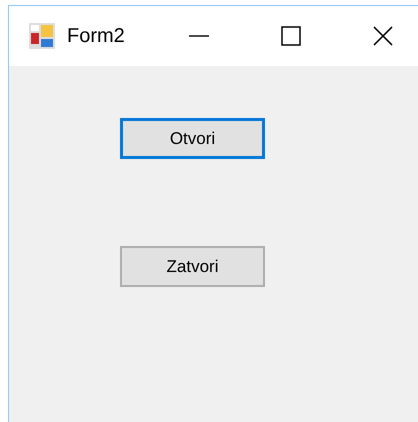  I want to click on form-button: Zatvori, so click(192, 266).